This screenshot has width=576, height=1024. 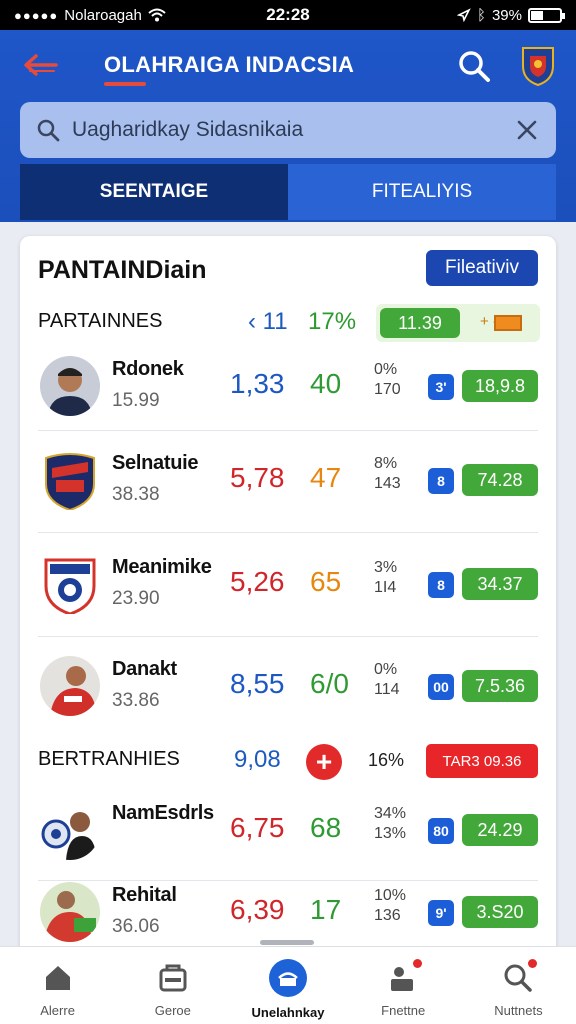 What do you see at coordinates (500, 686) in the screenshot?
I see `score-pill: 7.5.36` at bounding box center [500, 686].